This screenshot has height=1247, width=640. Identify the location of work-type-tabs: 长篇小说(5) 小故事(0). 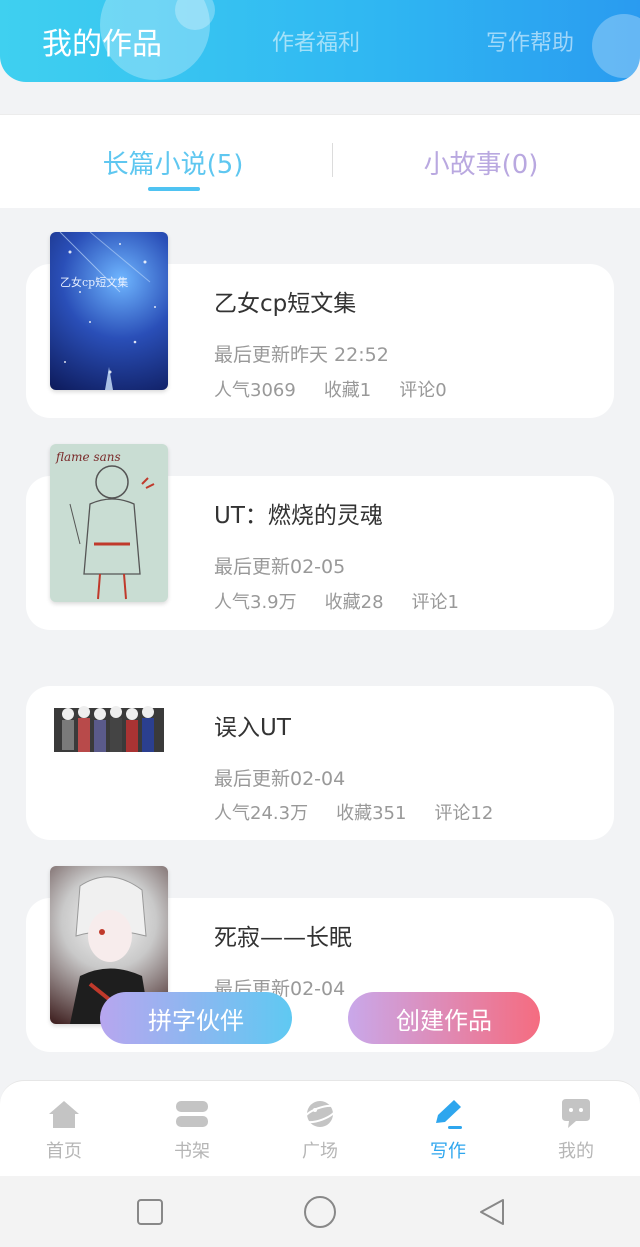
(320, 161).